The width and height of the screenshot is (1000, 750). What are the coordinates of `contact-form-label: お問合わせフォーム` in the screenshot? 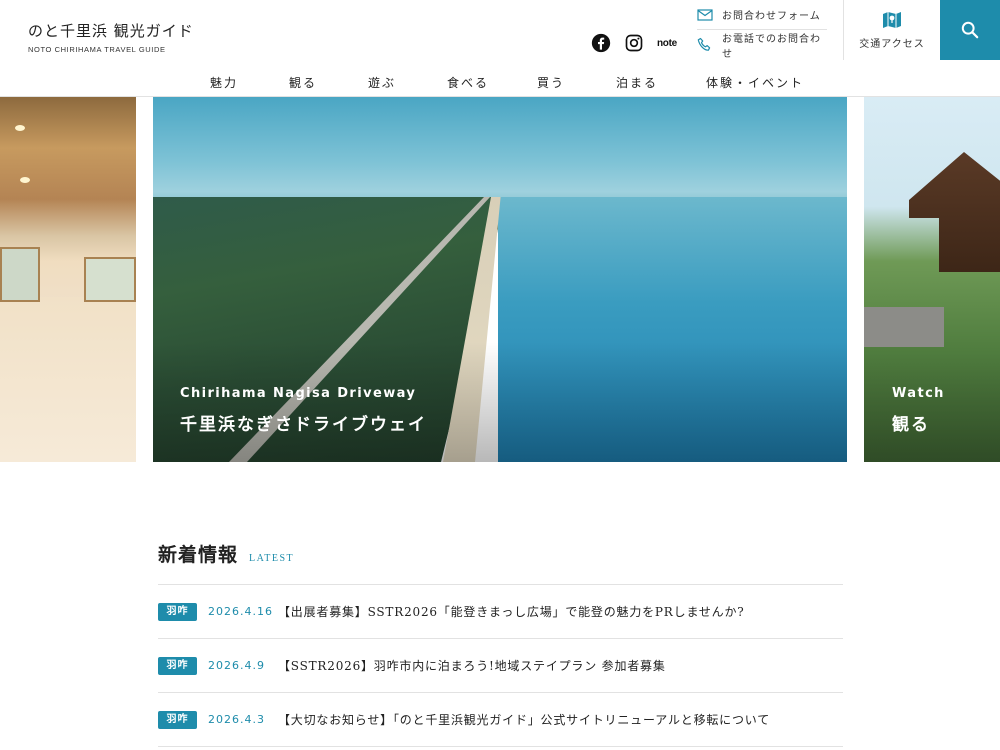 It's located at (771, 16).